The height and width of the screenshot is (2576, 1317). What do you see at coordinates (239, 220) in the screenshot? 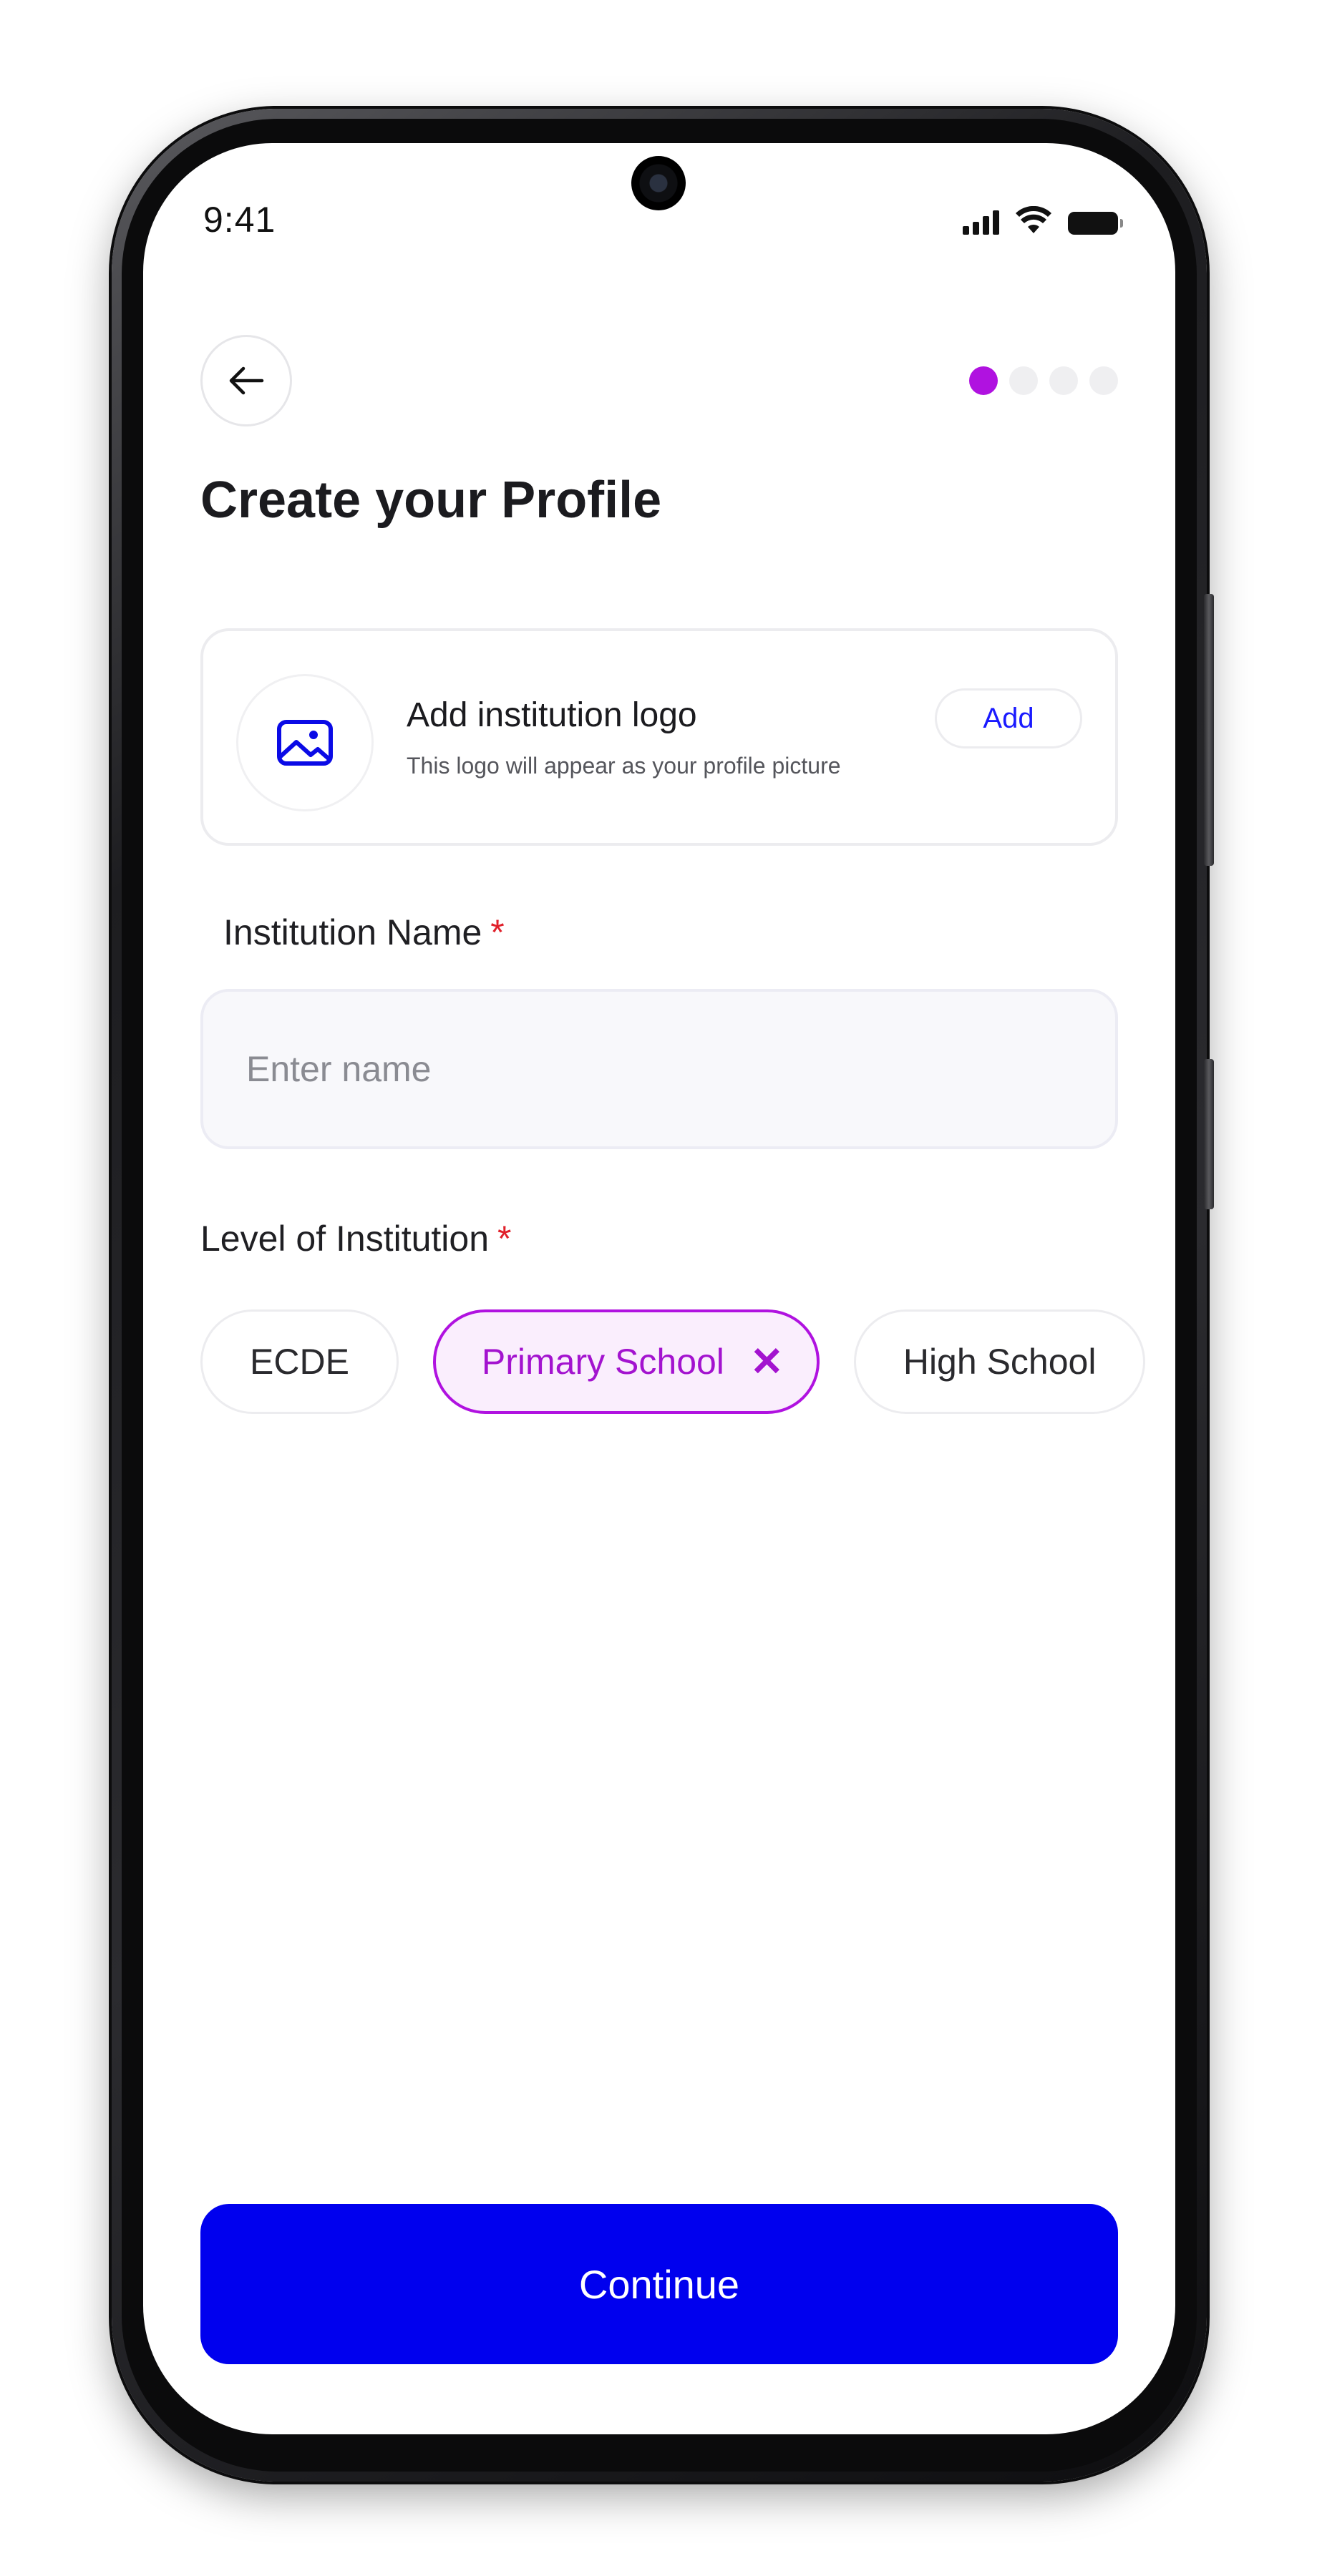
I see `status-time: 9:41` at bounding box center [239, 220].